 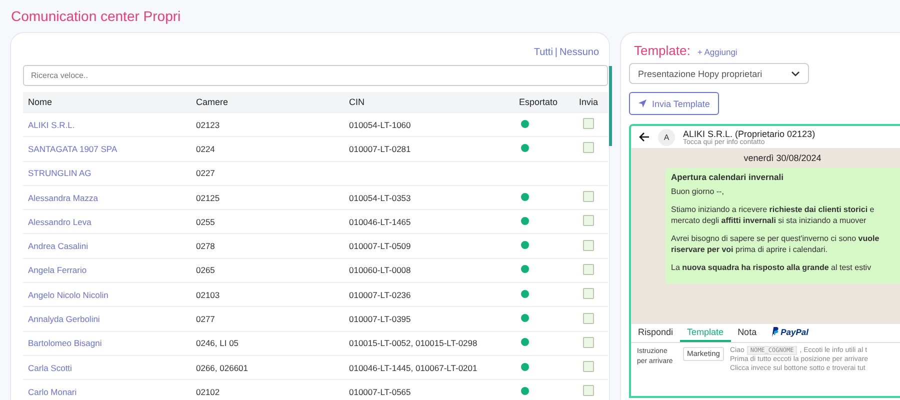 I want to click on contact-name-link: Carlo Monari, so click(x=107, y=391).